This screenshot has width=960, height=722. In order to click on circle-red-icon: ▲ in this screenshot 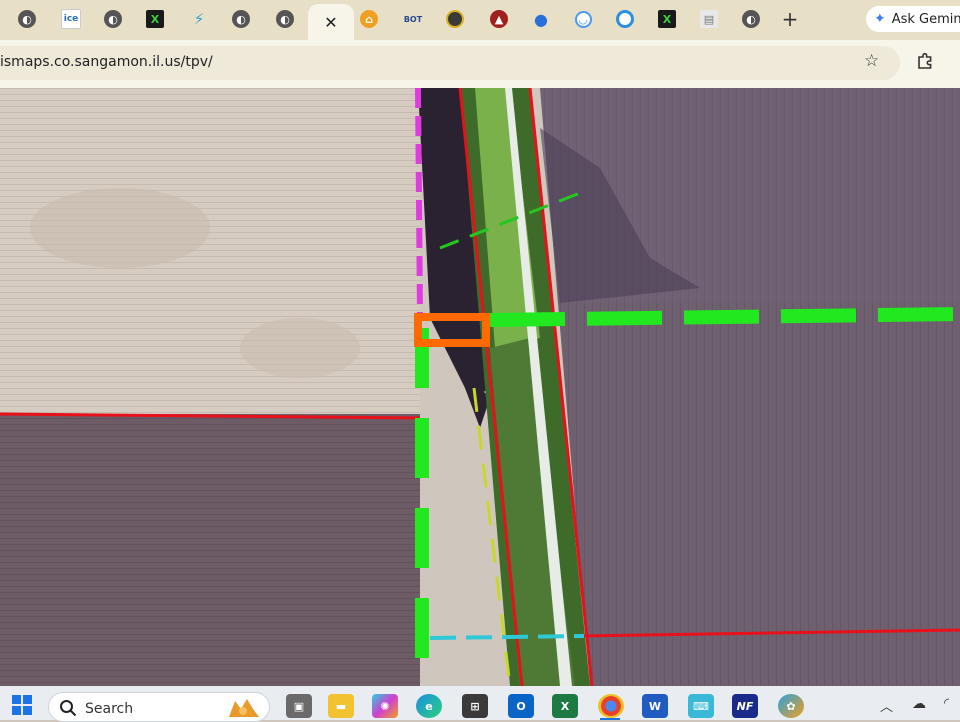, I will do `click(499, 19)`.